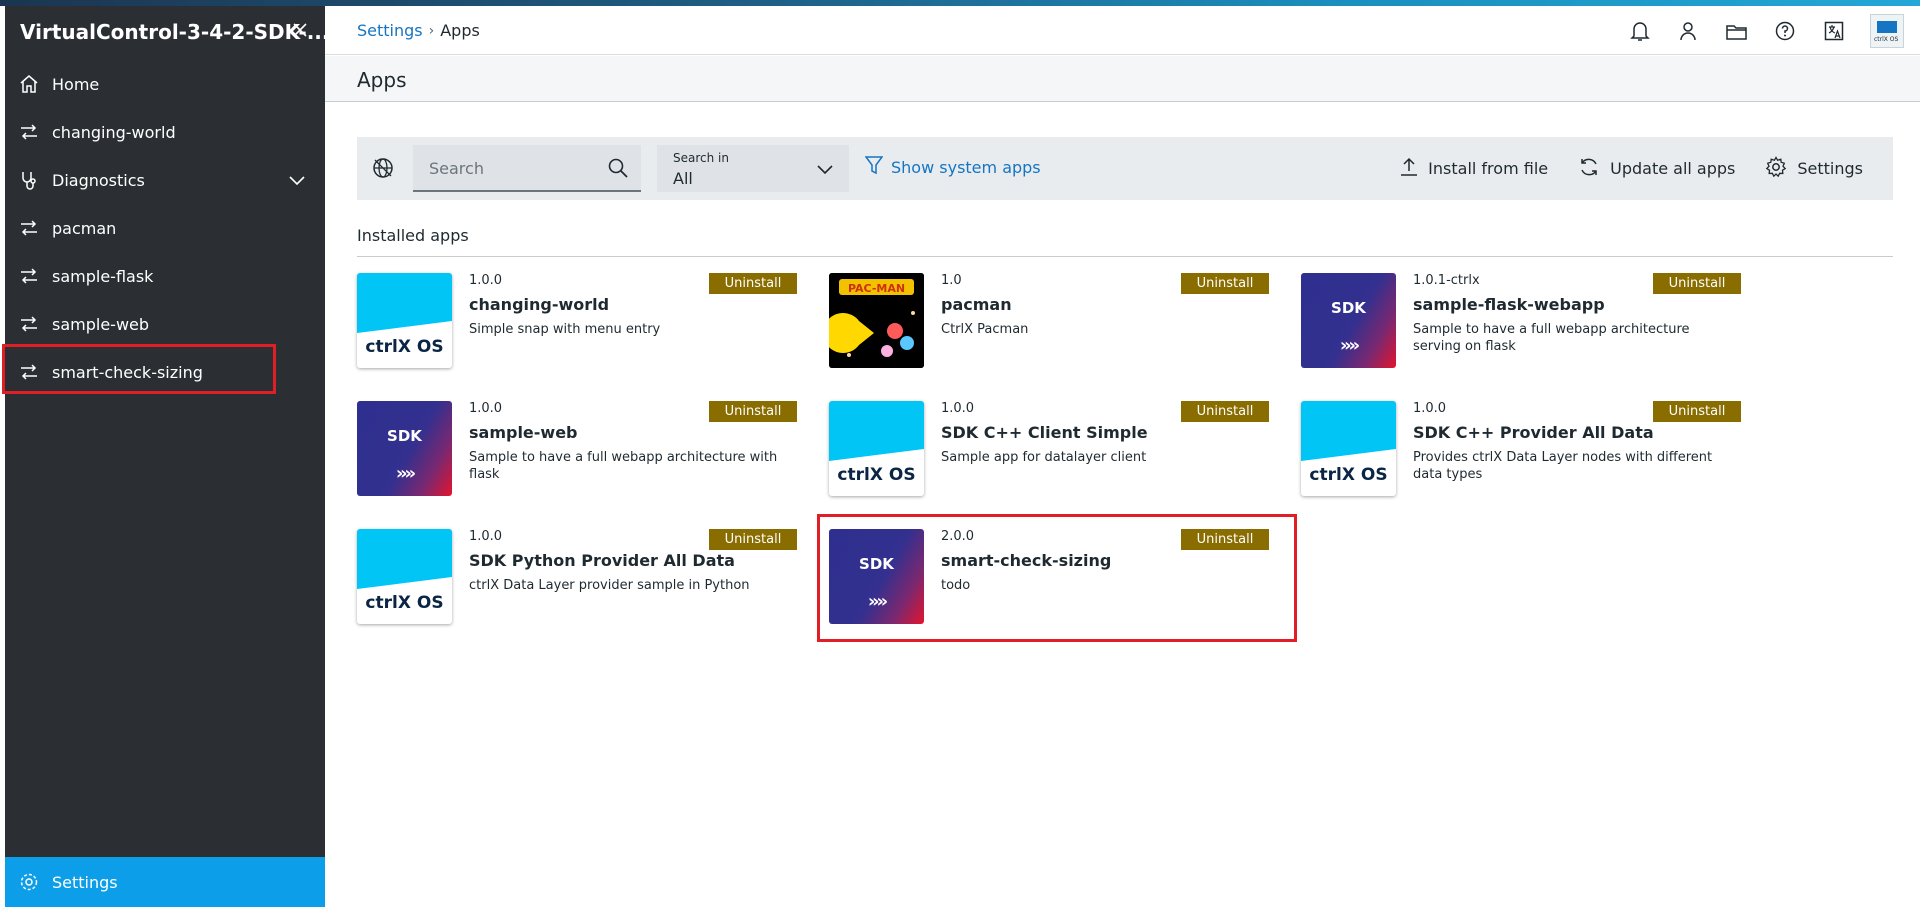 The width and height of the screenshot is (1920, 907). What do you see at coordinates (300, 30) in the screenshot?
I see `close-icon` at bounding box center [300, 30].